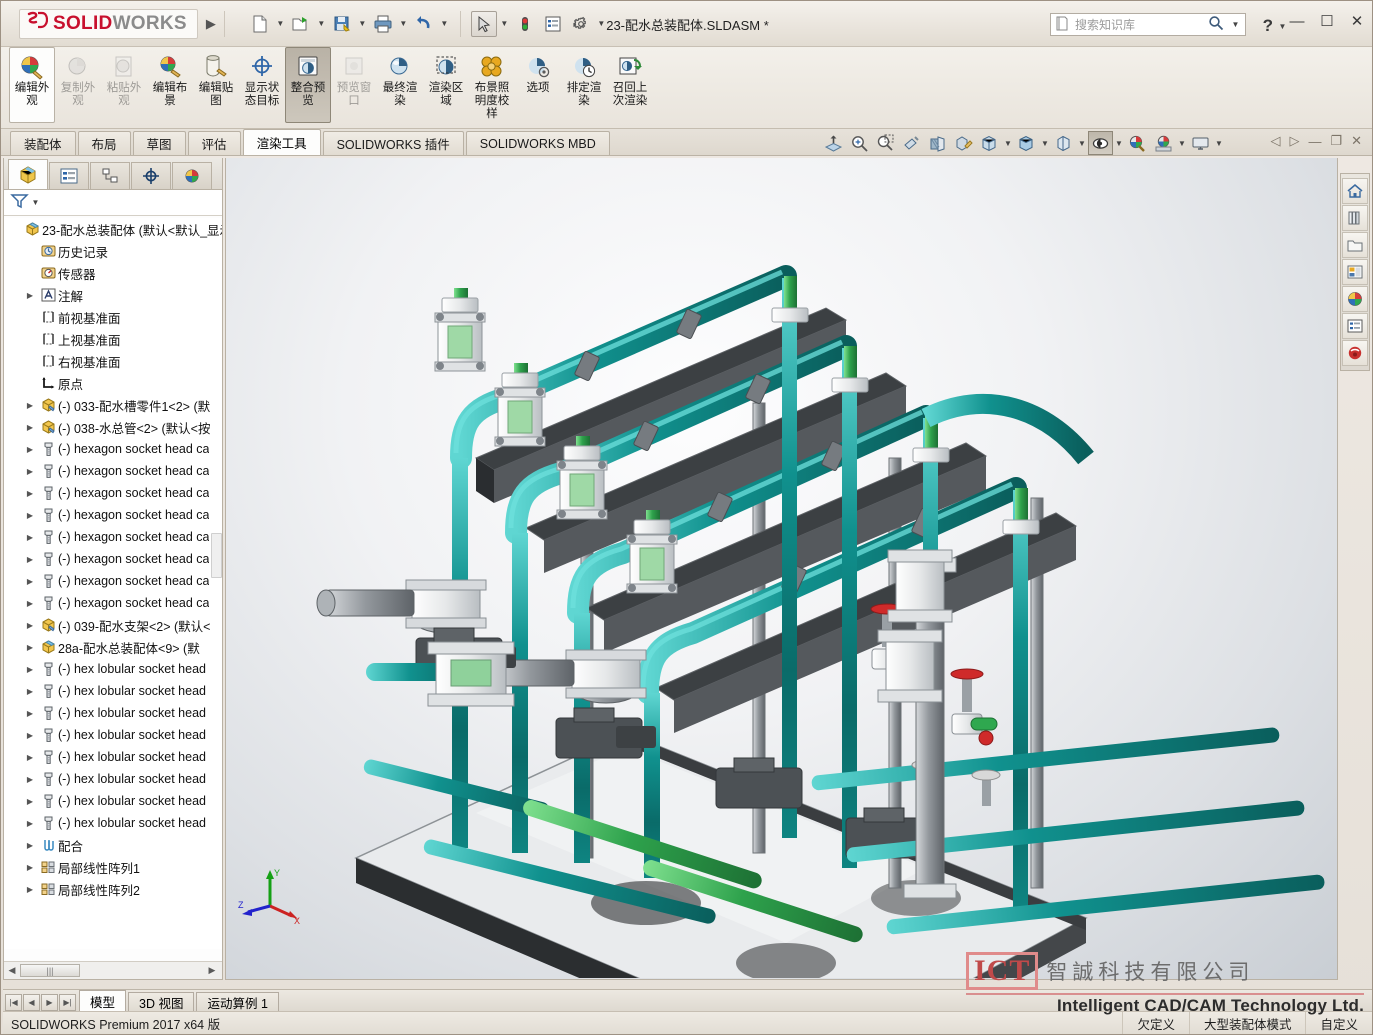 The height and width of the screenshot is (1035, 1373). What do you see at coordinates (537, 143) in the screenshot?
I see `tab-6: SOLIDWORKS MBD` at bounding box center [537, 143].